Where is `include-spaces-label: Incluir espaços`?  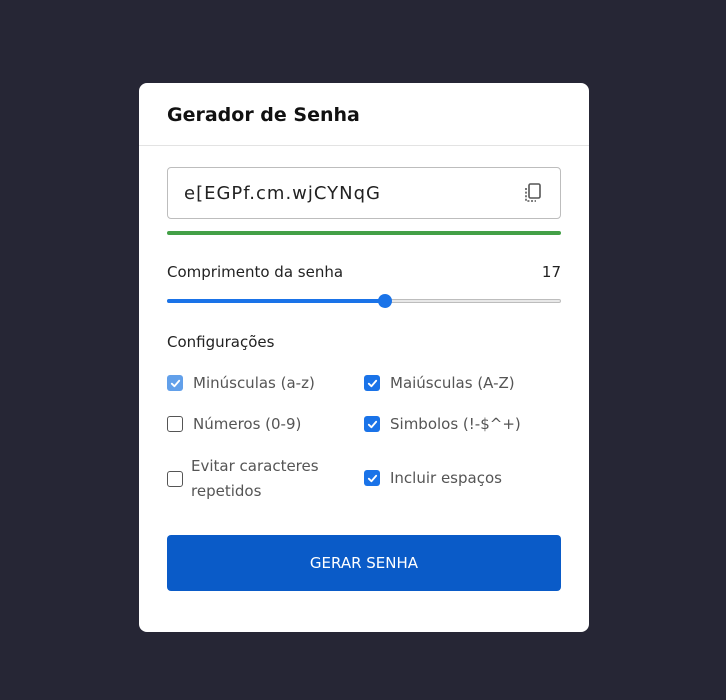 include-spaces-label: Incluir espaços is located at coordinates (446, 478).